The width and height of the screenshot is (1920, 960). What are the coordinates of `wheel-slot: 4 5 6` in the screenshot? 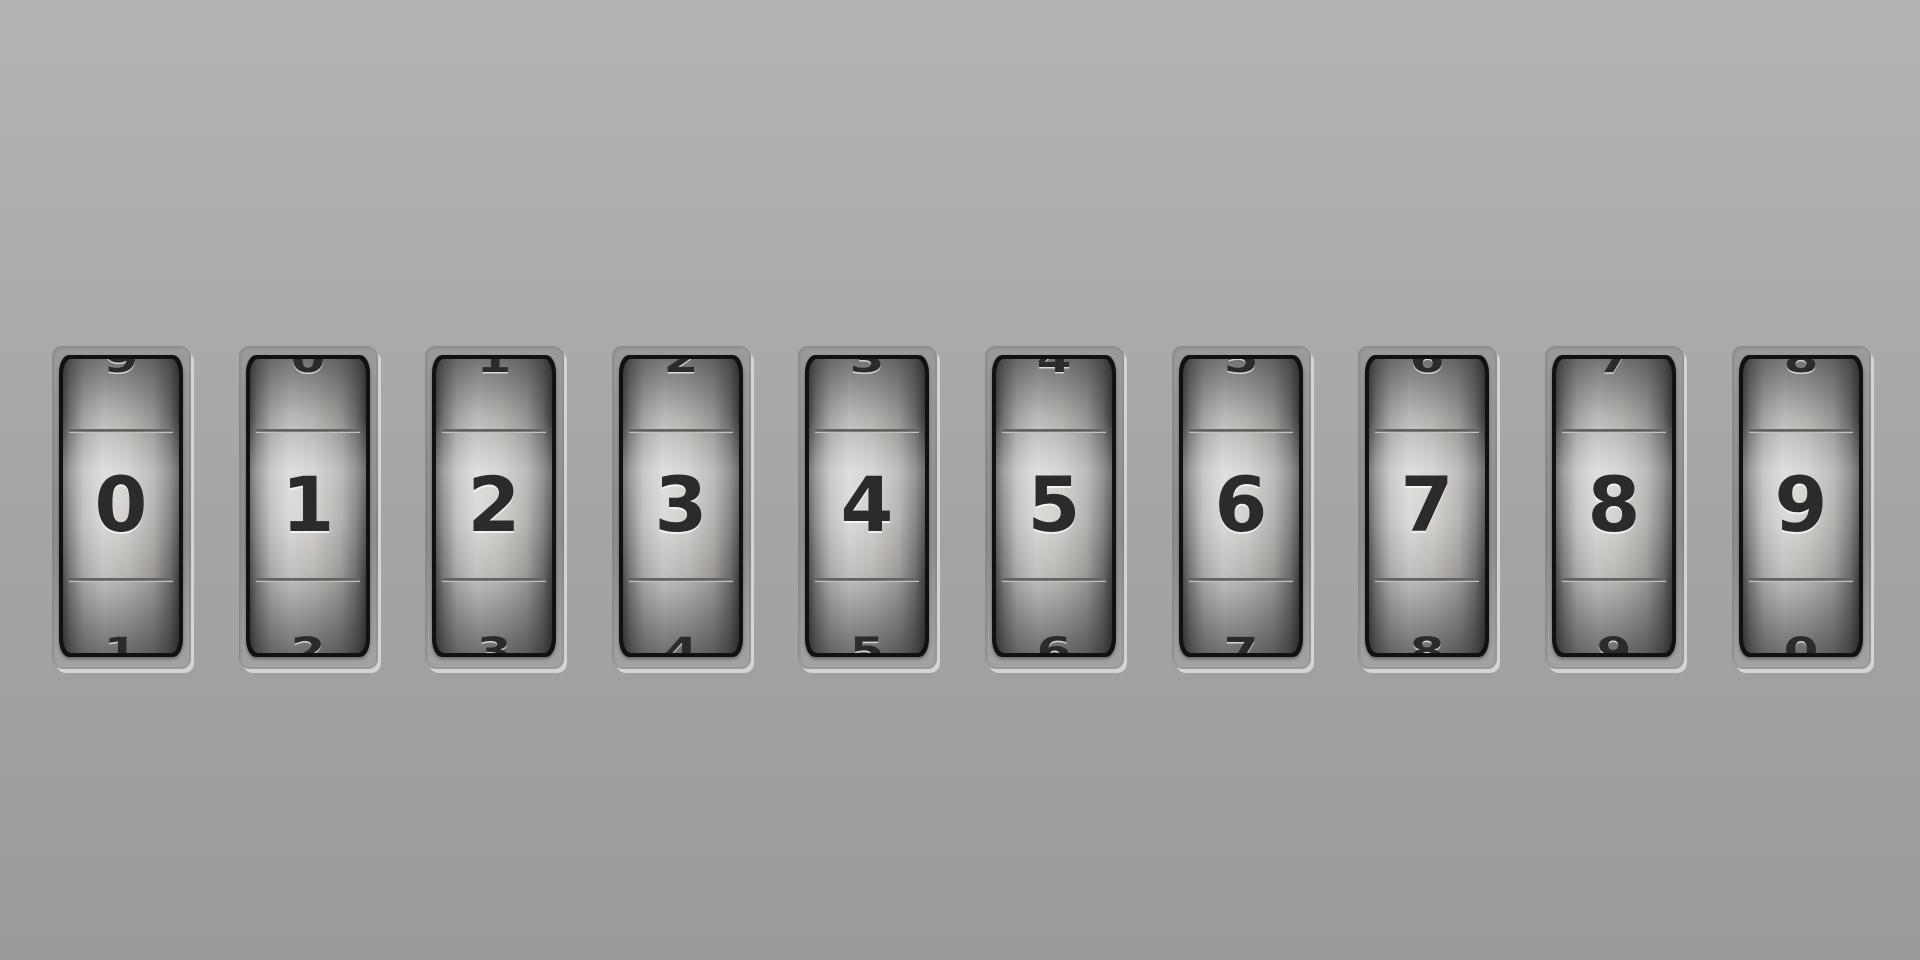 It's located at (1055, 508).